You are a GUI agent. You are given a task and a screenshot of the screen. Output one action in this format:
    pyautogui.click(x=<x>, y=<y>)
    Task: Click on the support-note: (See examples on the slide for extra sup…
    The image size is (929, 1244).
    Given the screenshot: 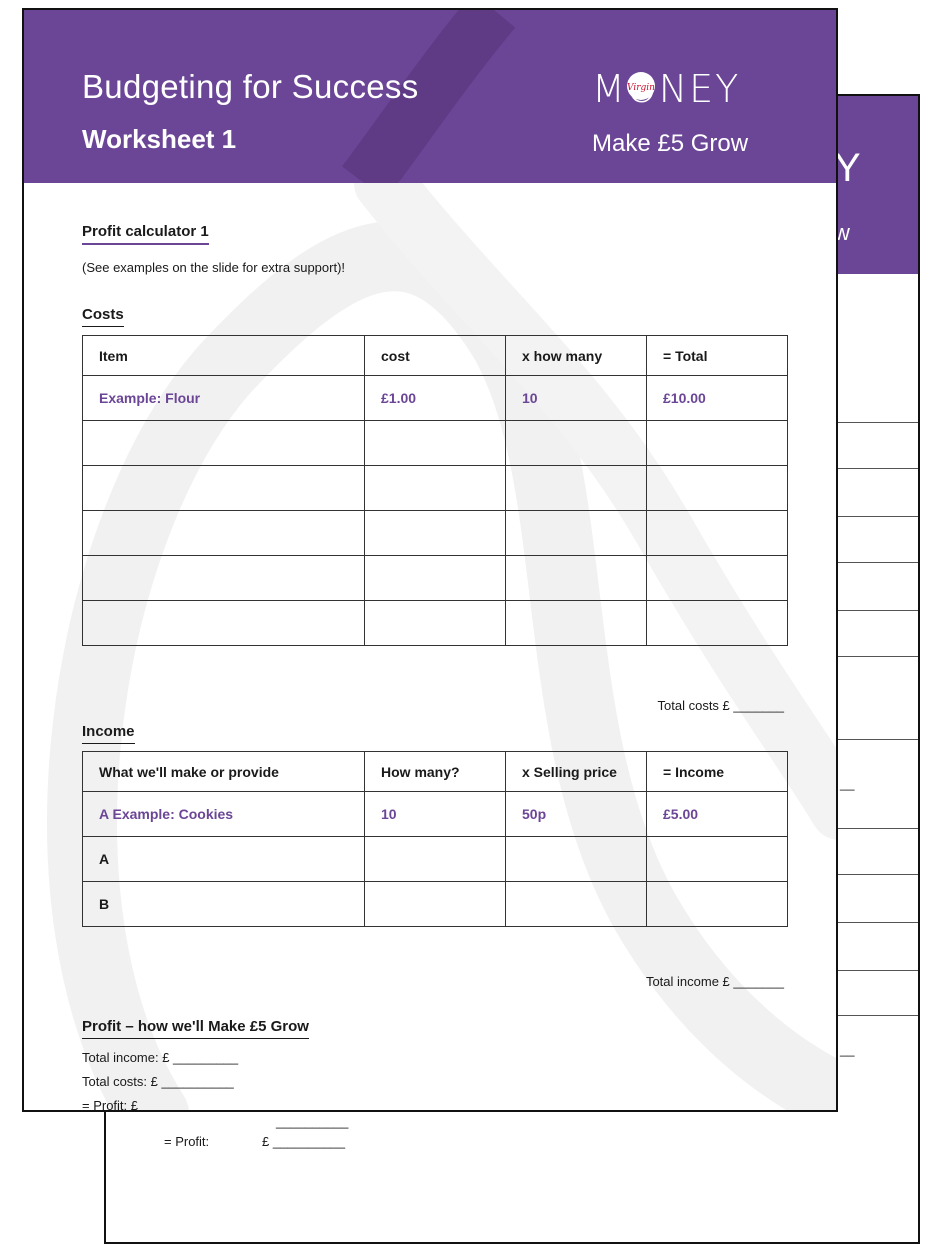 What is the action you would take?
    pyautogui.click(x=214, y=267)
    